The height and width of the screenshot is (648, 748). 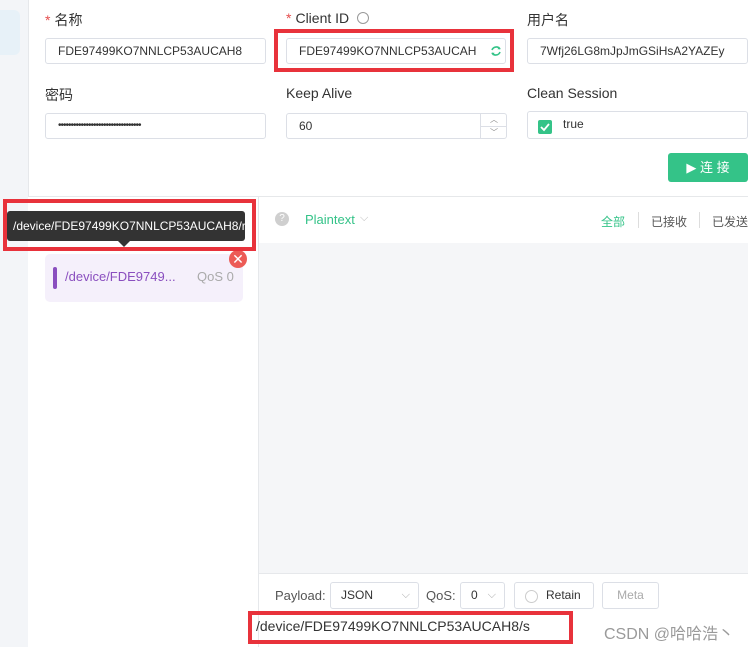 What do you see at coordinates (669, 221) in the screenshot?
I see `filter-received: 已接收` at bounding box center [669, 221].